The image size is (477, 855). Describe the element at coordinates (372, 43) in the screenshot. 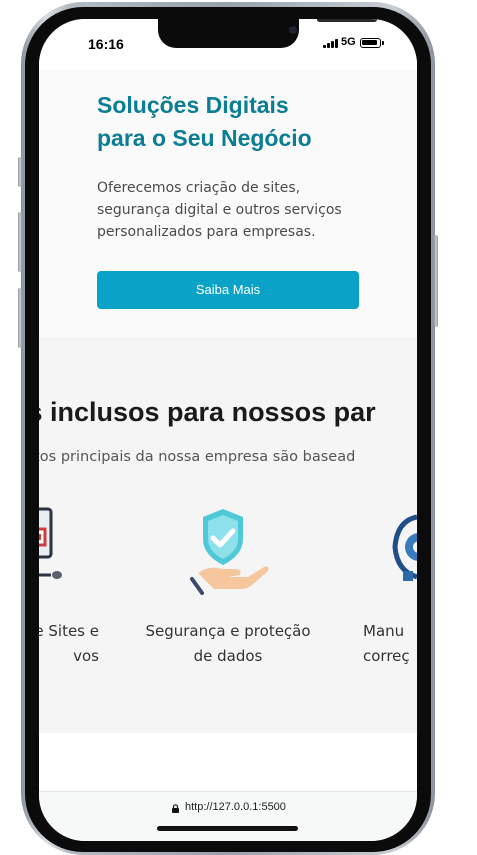

I see `battery-icon` at that location.